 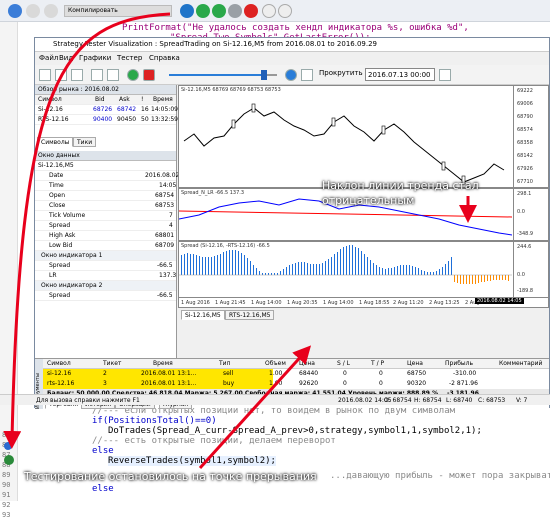 What do you see at coordinates (171, 215) in the screenshot?
I see `dw-val: 7` at bounding box center [171, 215].